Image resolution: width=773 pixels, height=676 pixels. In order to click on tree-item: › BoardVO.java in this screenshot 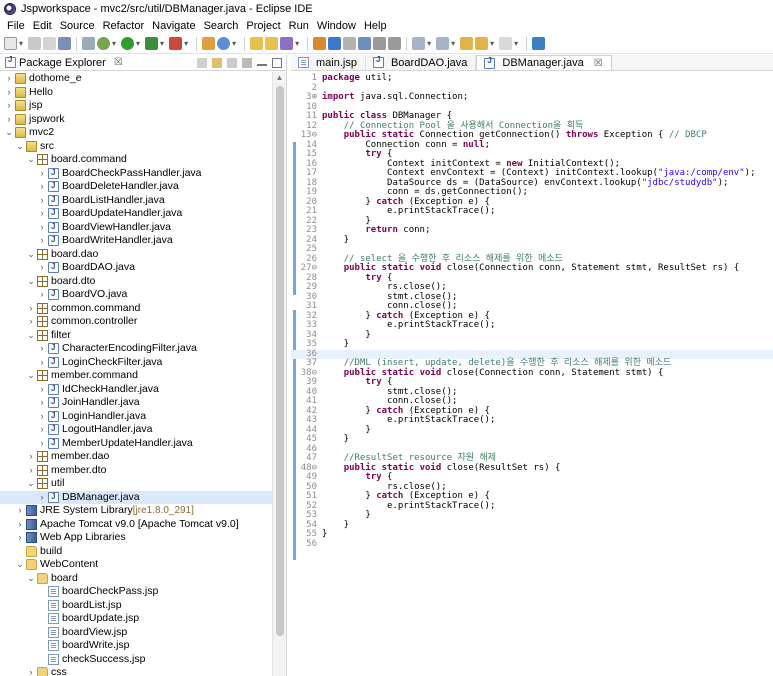, I will do `click(136, 294)`.